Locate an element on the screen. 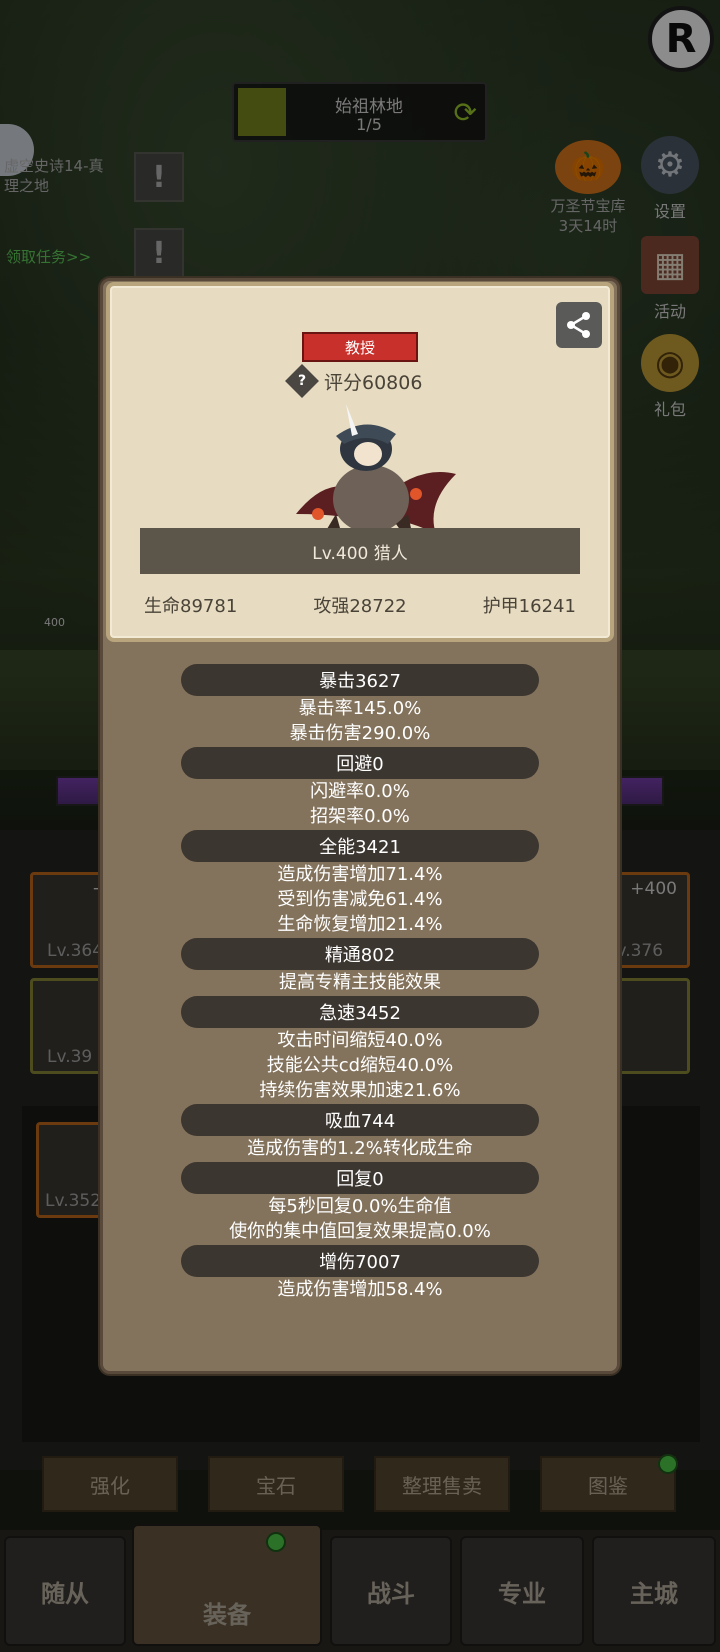  stat-detail: 受到伤害减免61.4% is located at coordinates (360, 899).